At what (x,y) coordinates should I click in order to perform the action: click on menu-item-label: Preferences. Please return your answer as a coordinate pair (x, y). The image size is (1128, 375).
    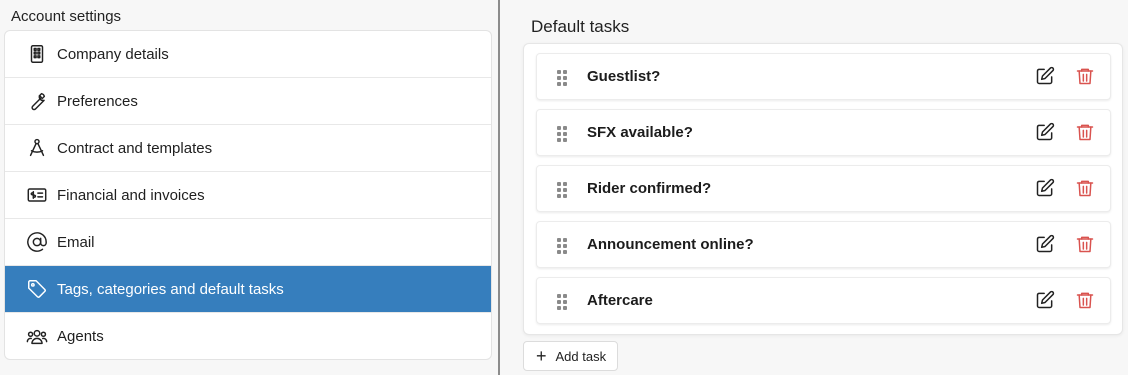
    Looking at the image, I should click on (97, 101).